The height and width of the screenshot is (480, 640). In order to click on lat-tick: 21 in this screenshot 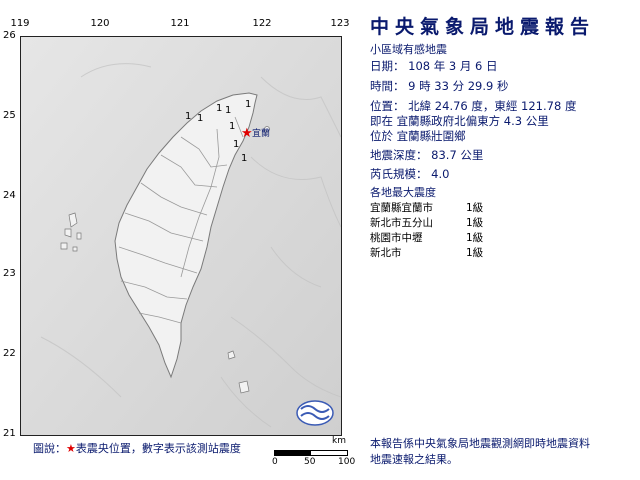, I will do `click(9, 433)`.